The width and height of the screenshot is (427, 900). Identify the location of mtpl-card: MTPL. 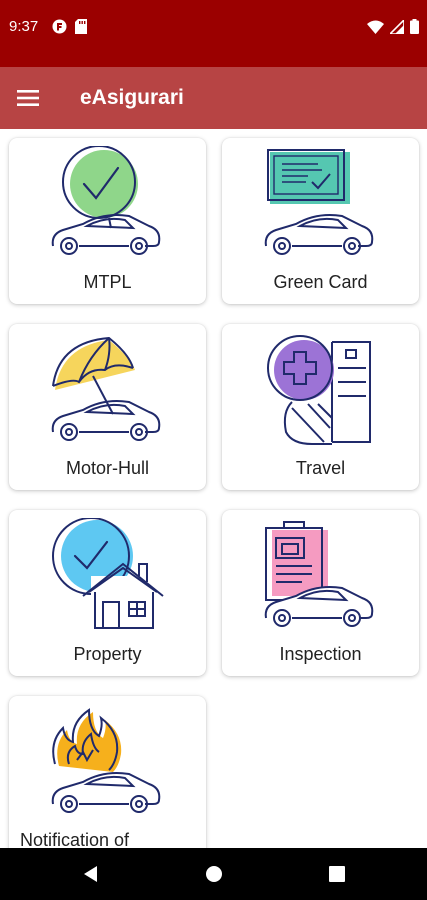
(107, 221).